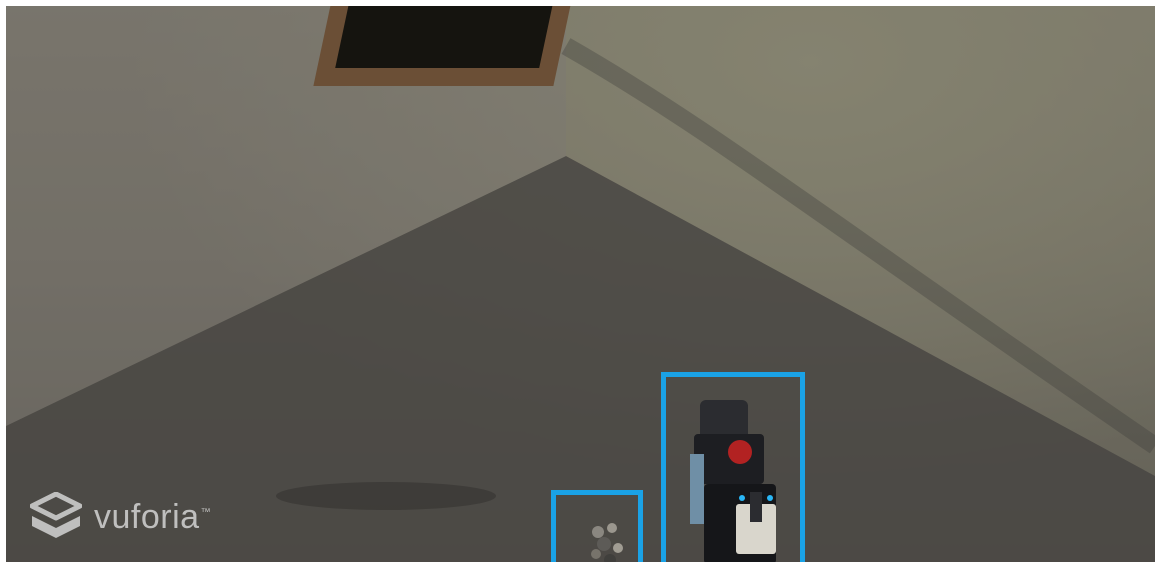 The width and height of the screenshot is (1159, 562). Describe the element at coordinates (444, 37) in the screenshot. I see `picture-frame-inner` at that location.